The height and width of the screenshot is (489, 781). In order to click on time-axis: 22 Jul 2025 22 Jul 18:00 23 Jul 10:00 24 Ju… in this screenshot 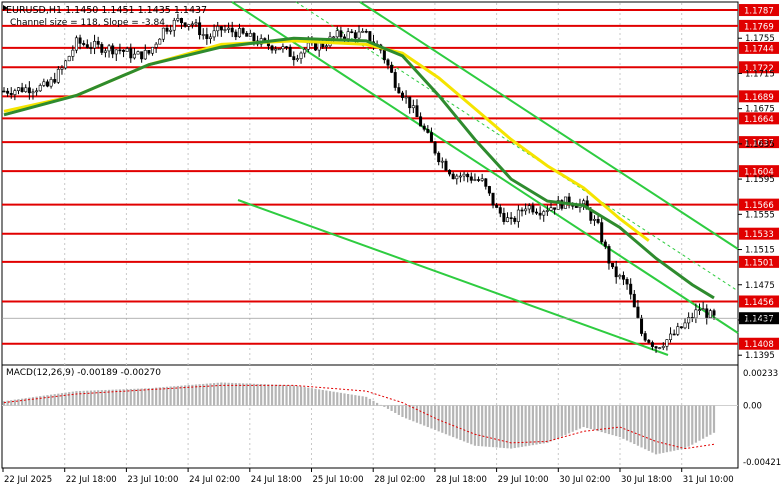, I will do `click(368, 476)`.